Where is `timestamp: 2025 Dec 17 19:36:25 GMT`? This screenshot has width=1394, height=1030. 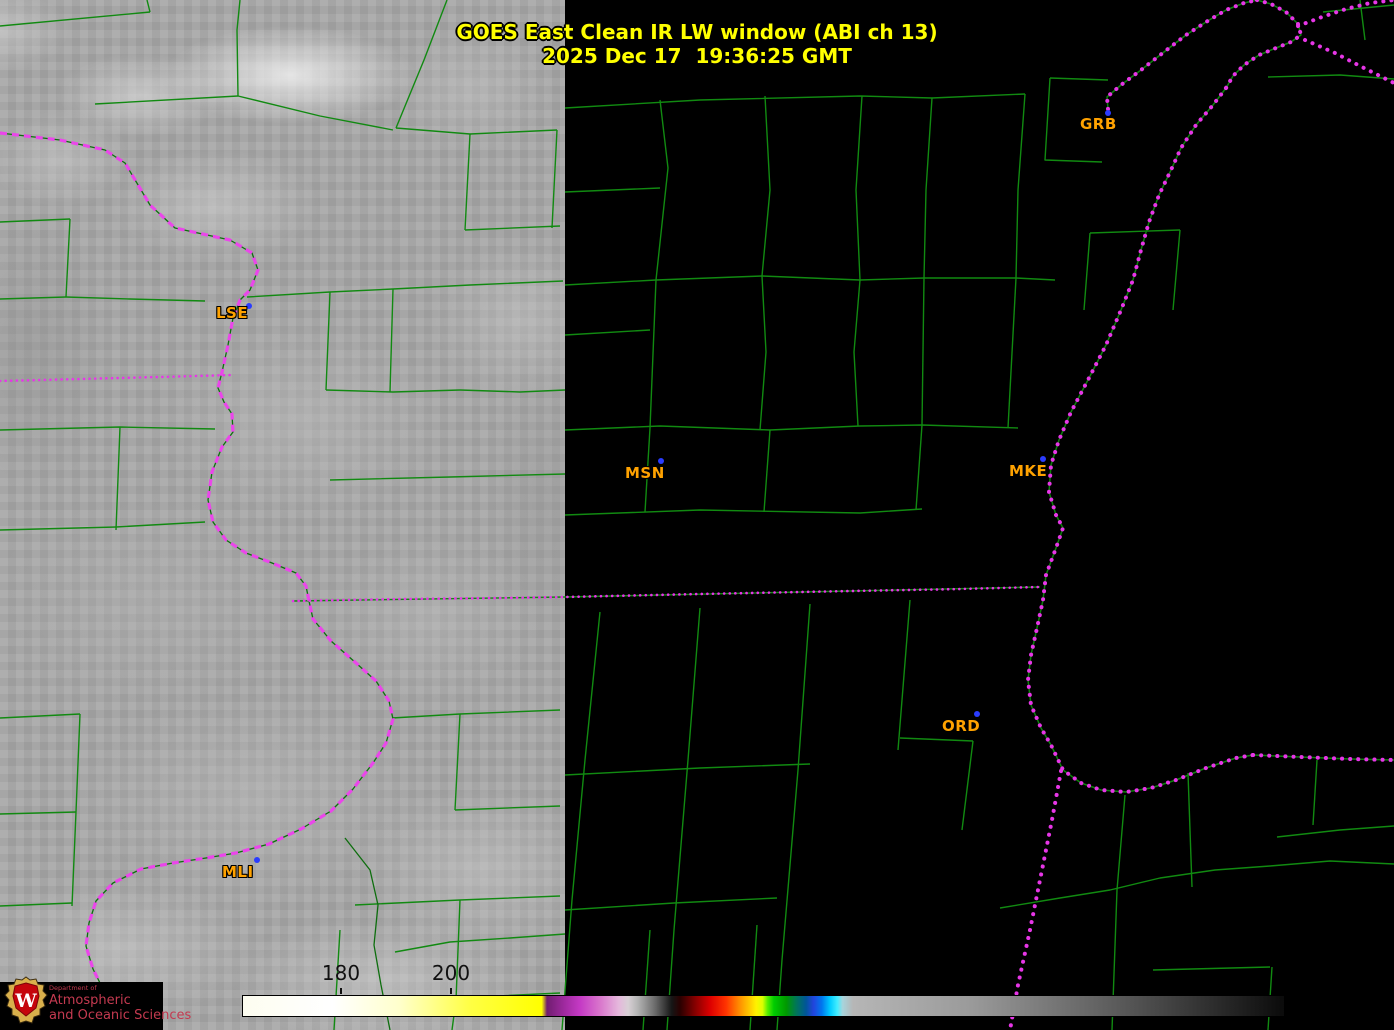 timestamp: 2025 Dec 17 19:36:25 GMT is located at coordinates (697, 56).